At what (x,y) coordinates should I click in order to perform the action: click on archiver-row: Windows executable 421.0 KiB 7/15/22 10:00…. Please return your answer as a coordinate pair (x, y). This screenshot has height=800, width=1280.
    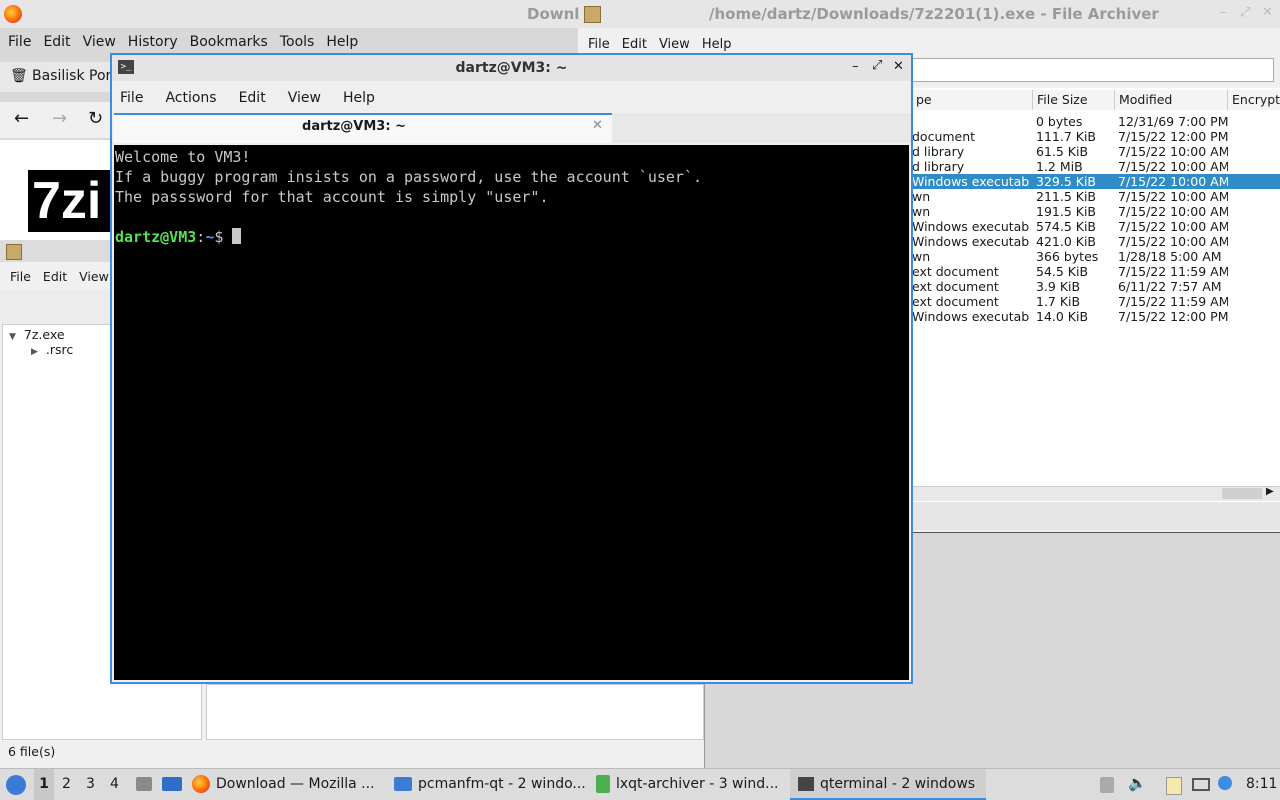
    Looking at the image, I should click on (1096, 241).